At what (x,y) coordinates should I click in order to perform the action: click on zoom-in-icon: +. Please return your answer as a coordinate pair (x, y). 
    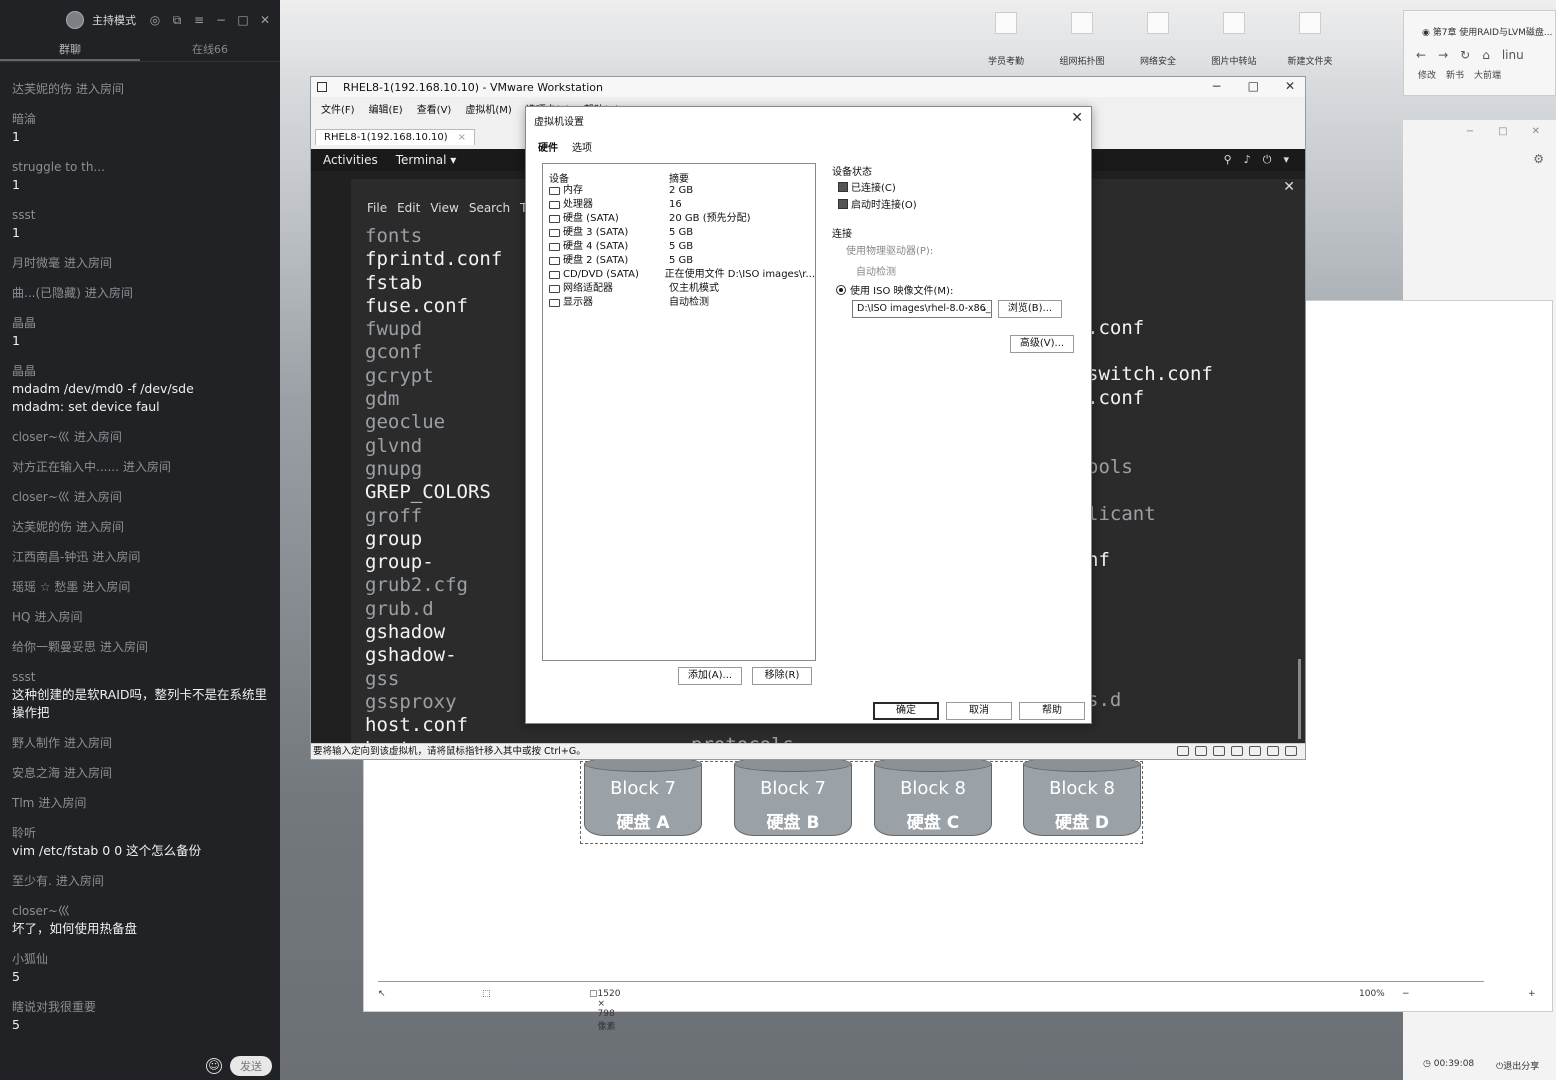
    Looking at the image, I should click on (1532, 994).